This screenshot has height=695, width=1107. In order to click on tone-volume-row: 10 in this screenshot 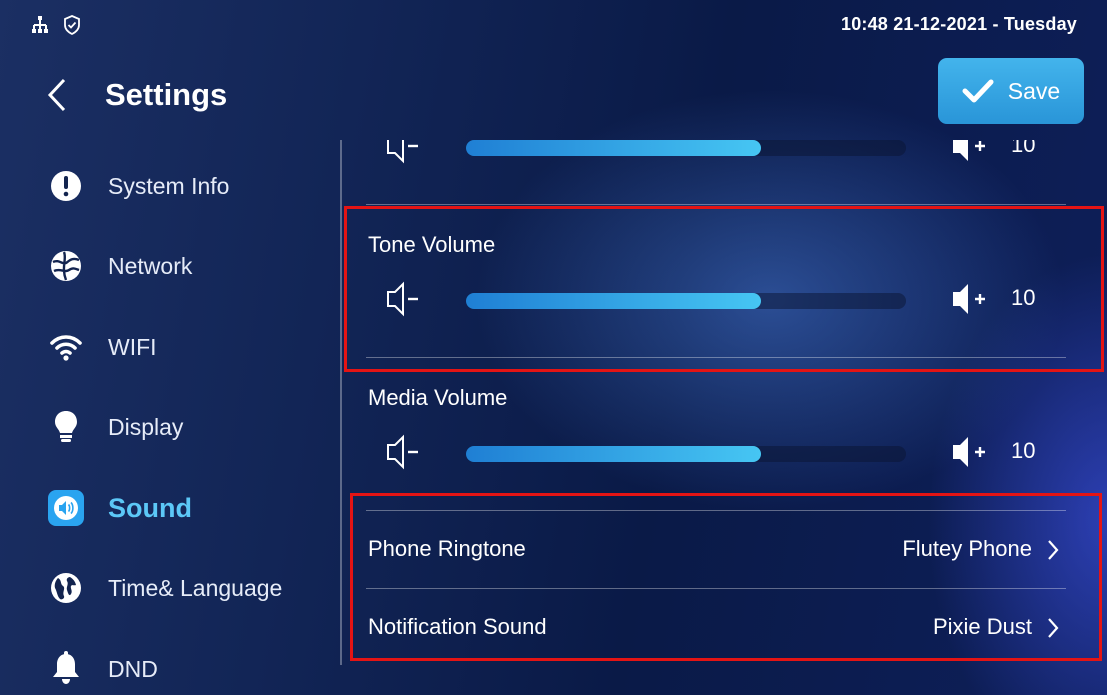, I will do `click(726, 299)`.